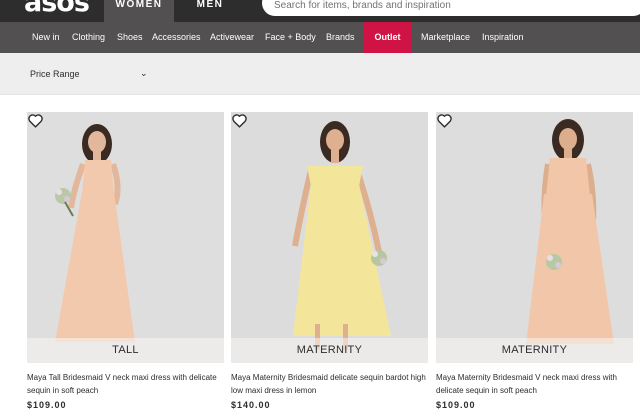  I want to click on product-badge: TALL, so click(125, 350).